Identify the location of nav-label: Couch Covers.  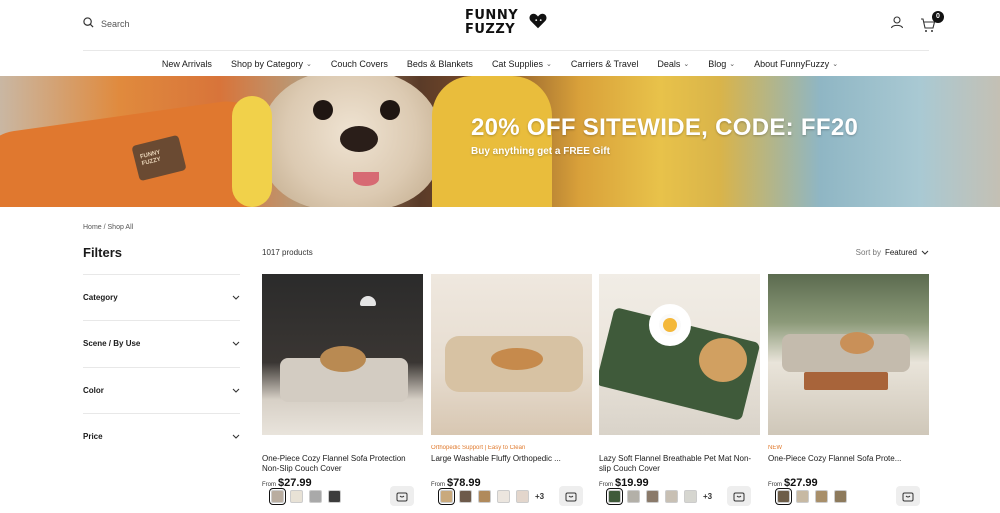
(359, 63).